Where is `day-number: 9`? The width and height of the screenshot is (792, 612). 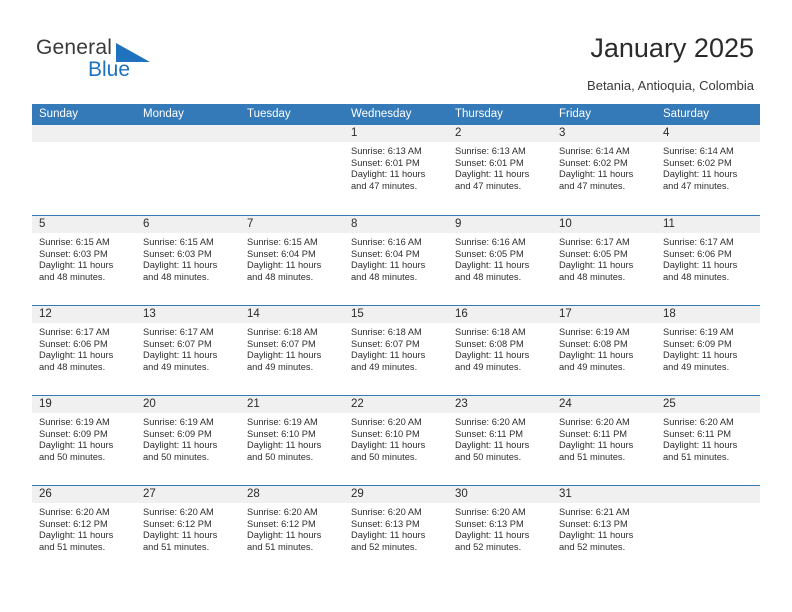 day-number: 9 is located at coordinates (500, 224).